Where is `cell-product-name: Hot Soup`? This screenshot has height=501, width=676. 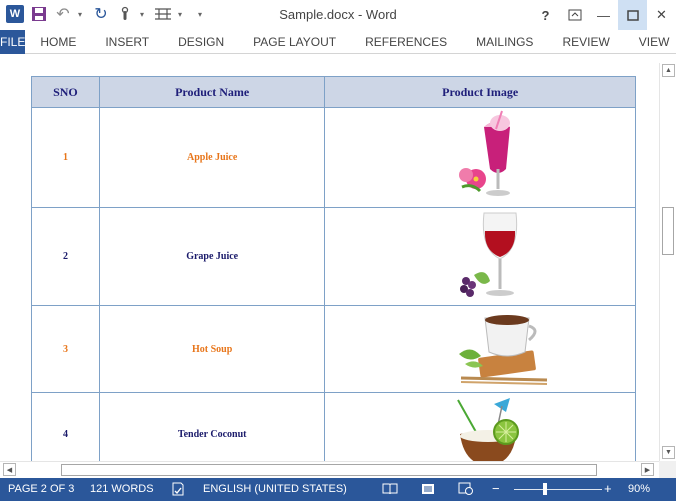
cell-product-name: Hot Soup is located at coordinates (212, 349).